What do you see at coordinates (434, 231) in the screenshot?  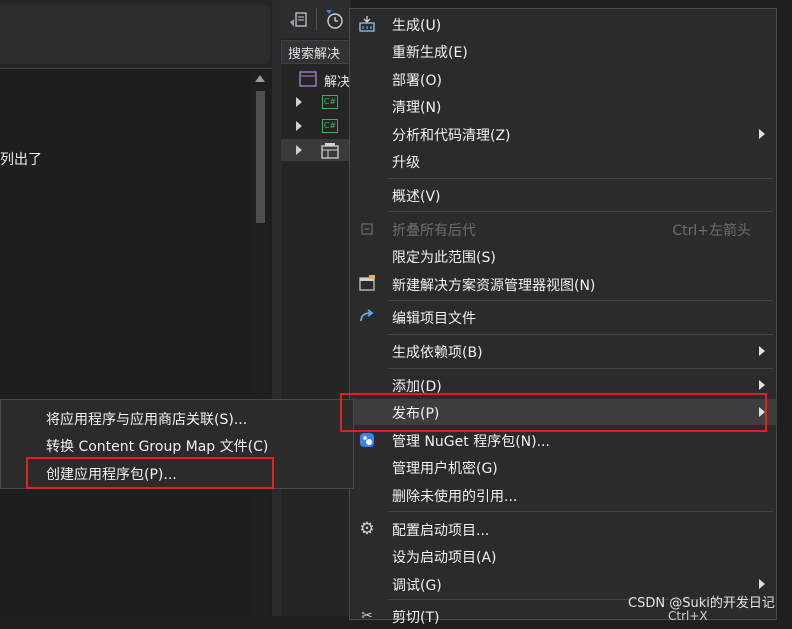 I see `menu-item-label: 折叠所有后代` at bounding box center [434, 231].